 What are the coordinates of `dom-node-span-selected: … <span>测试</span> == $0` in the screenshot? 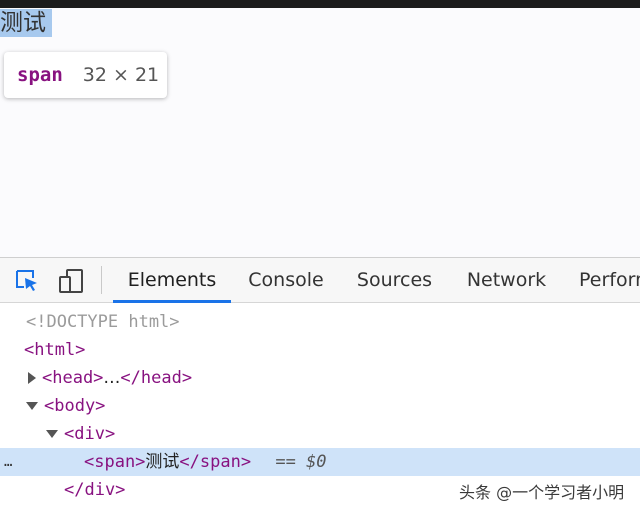 It's located at (320, 462).